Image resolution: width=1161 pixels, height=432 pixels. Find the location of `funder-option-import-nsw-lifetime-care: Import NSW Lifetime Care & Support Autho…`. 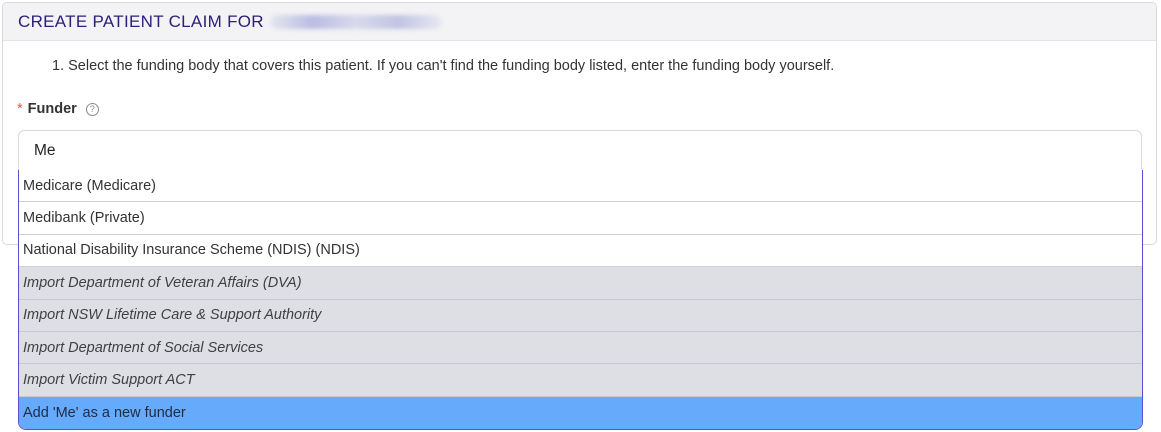

funder-option-import-nsw-lifetime-care: Import NSW Lifetime Care & Support Autho… is located at coordinates (580, 315).